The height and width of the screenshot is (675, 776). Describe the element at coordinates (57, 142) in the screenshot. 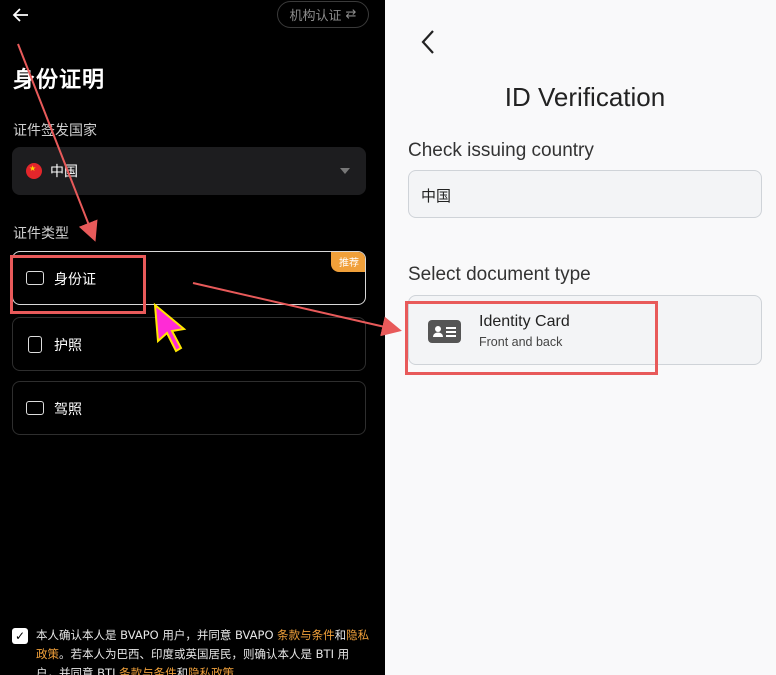

I see `arrow-down-line` at that location.